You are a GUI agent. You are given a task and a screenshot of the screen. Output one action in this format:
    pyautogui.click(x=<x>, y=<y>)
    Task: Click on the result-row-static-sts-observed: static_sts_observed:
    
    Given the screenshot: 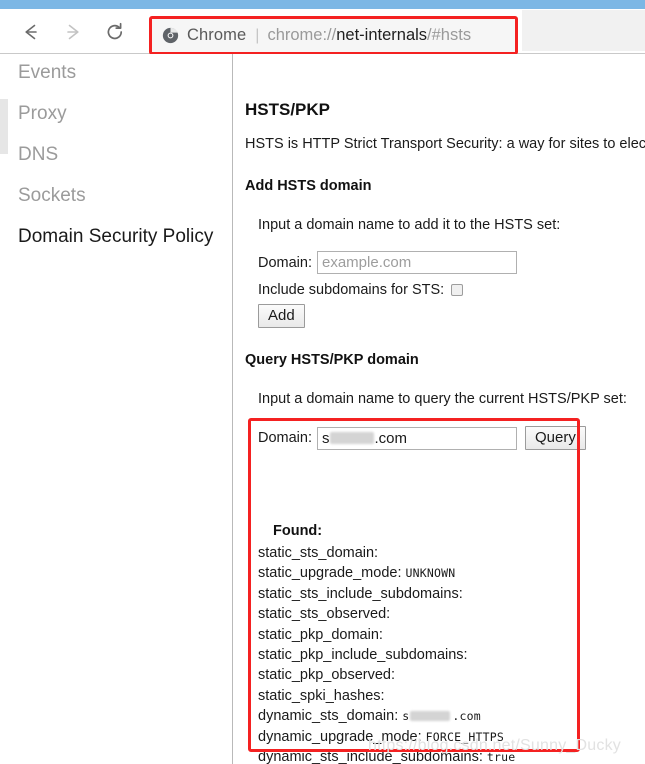 What is the action you would take?
    pyautogui.click(x=448, y=614)
    